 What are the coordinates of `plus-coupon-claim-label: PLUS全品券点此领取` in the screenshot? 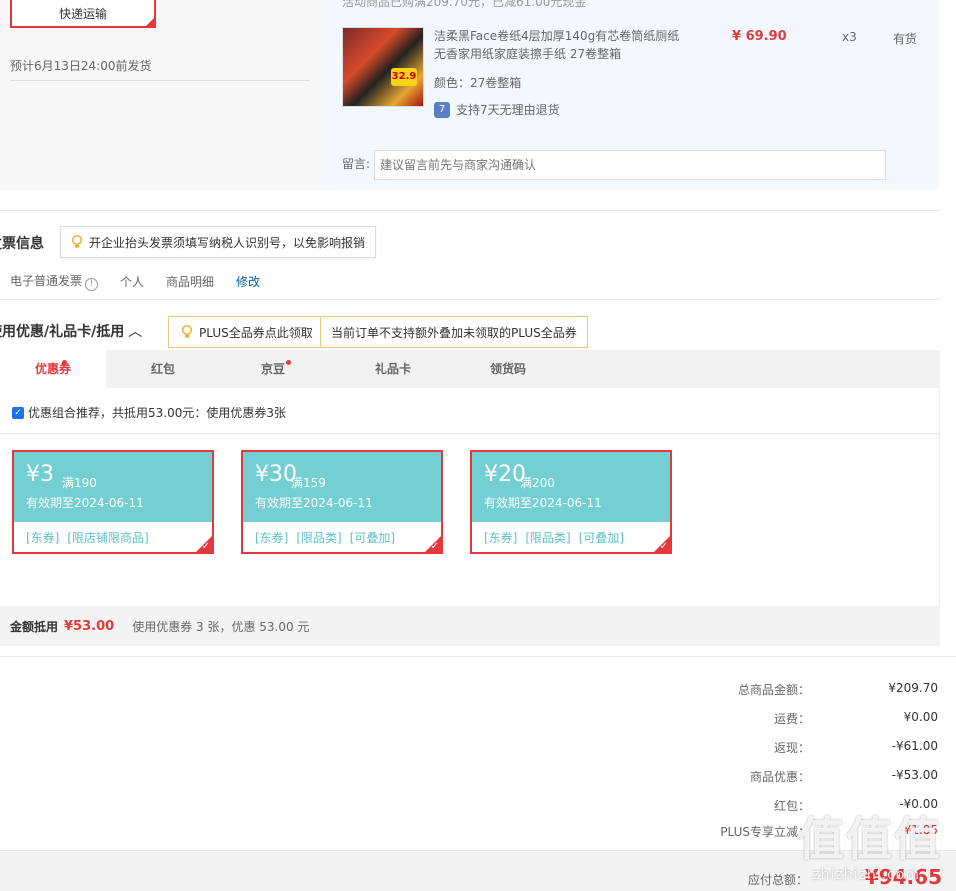 It's located at (256, 332).